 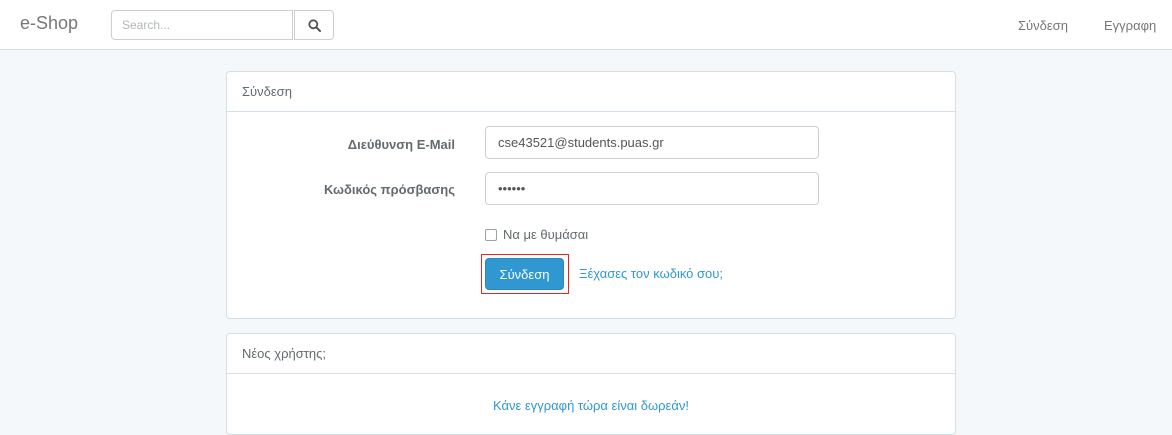 I want to click on login-button: Σύνδεση, so click(x=524, y=274).